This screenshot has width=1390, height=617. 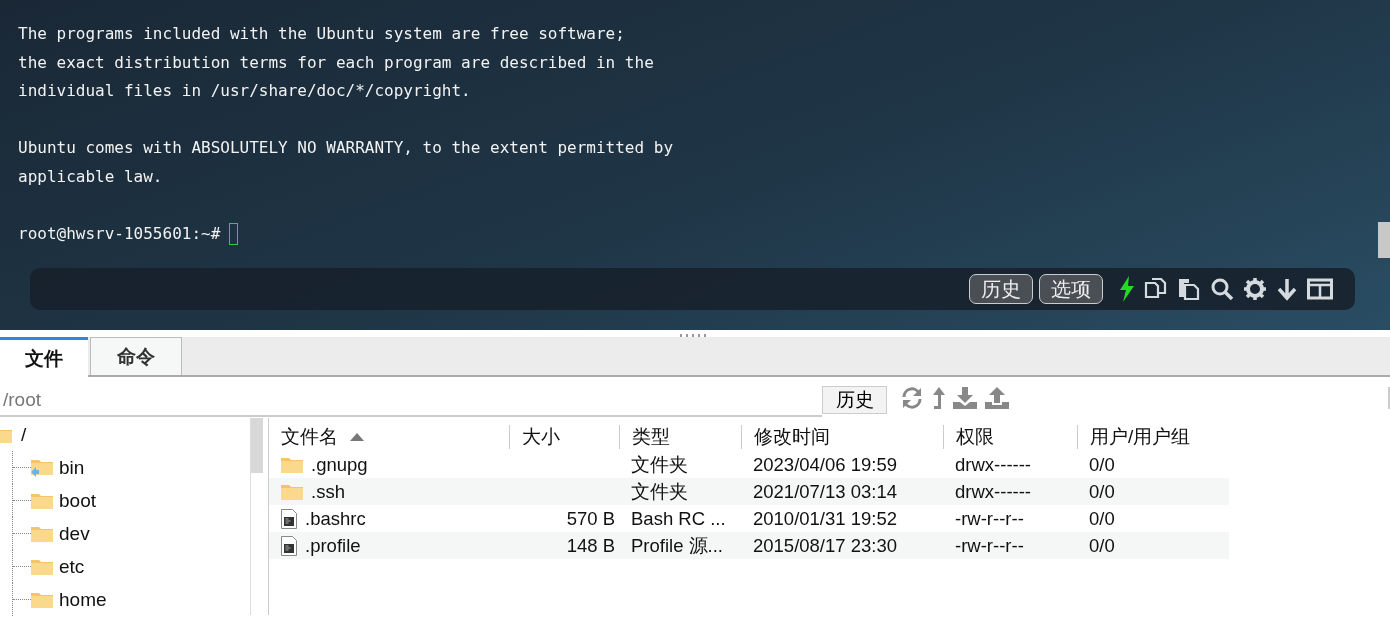 I want to click on terminal-line: Ubuntu comes with ABSOLUTELY NO WARRANTY, to the extent permitted by, so click(x=346, y=148).